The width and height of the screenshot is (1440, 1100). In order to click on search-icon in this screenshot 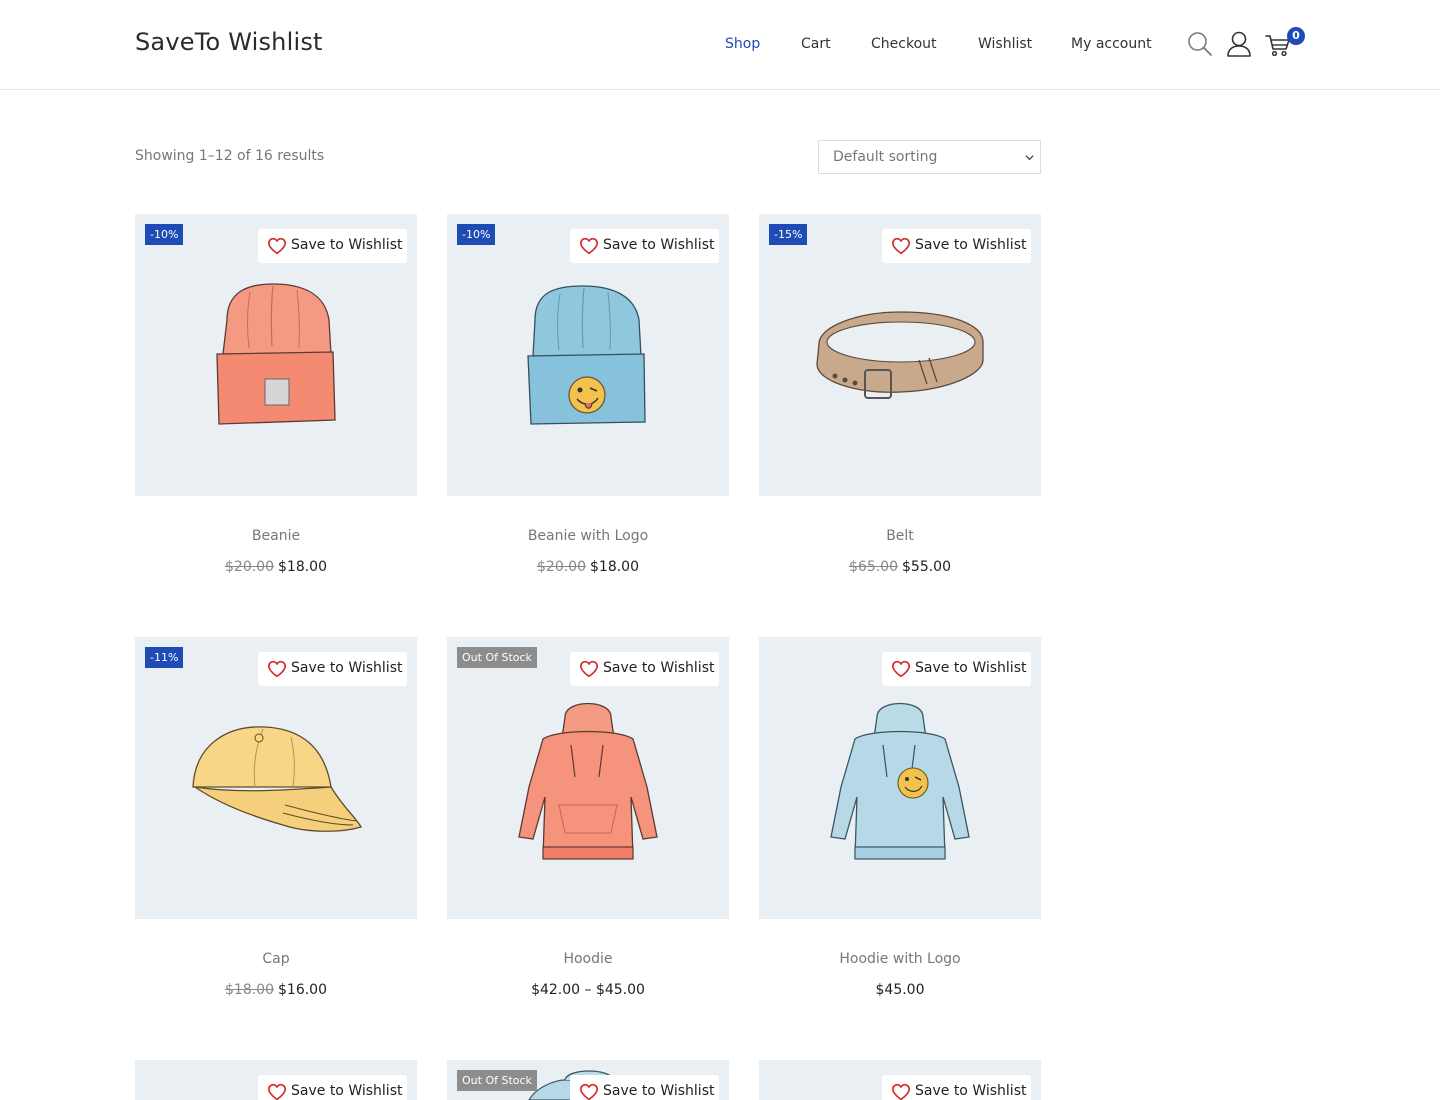, I will do `click(1200, 44)`.